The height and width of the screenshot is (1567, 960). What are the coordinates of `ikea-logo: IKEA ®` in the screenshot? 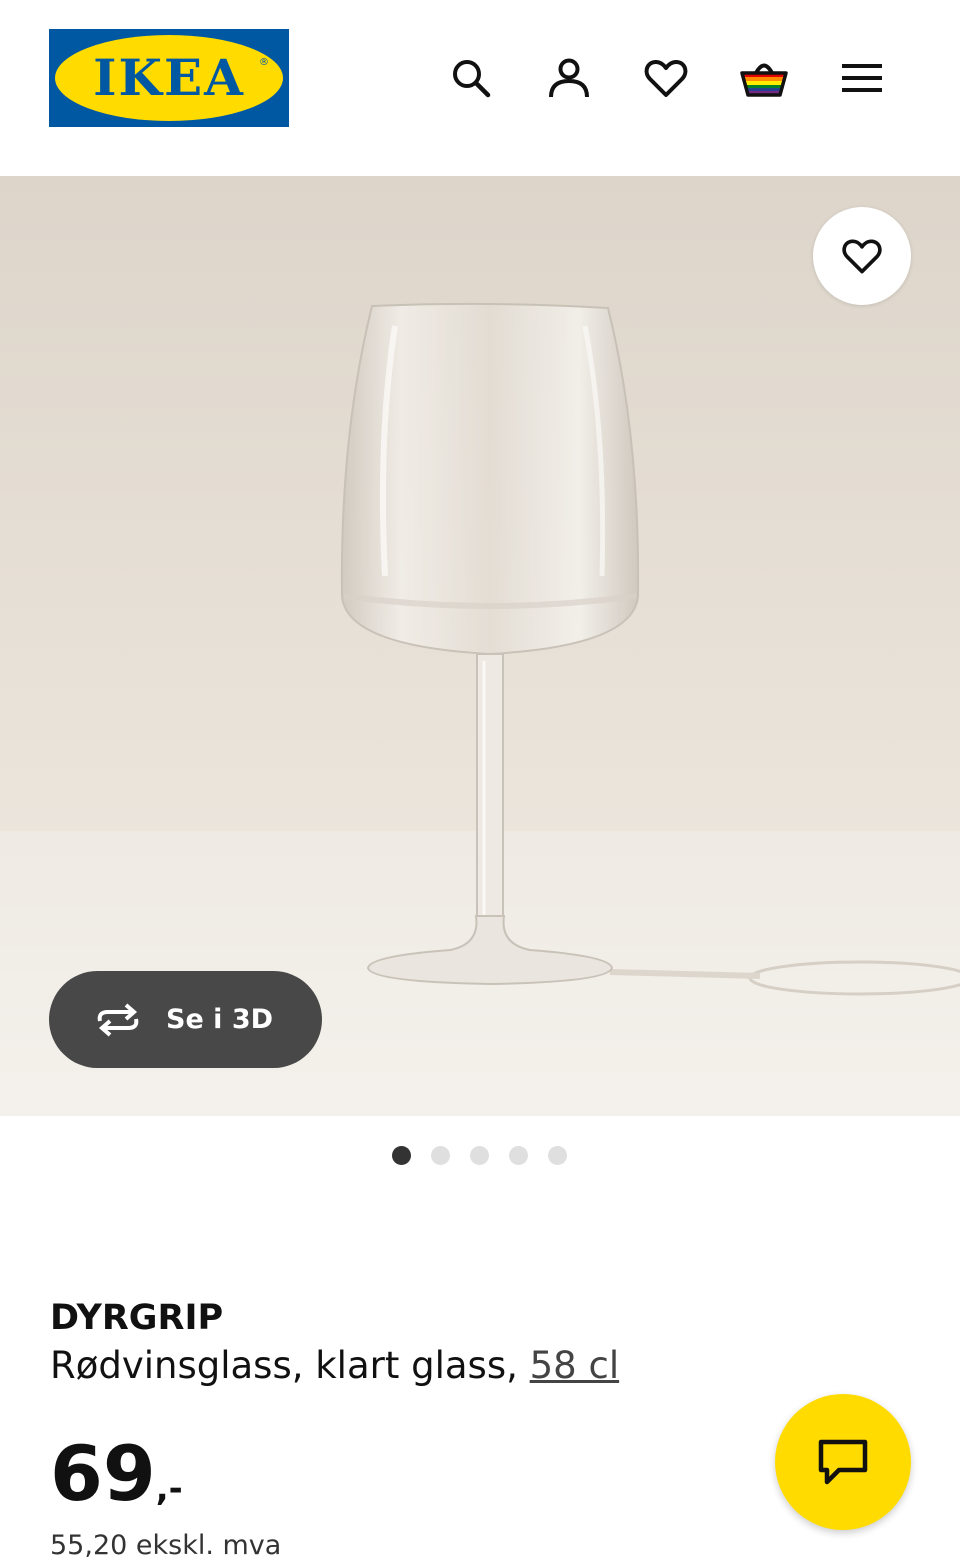 It's located at (169, 78).